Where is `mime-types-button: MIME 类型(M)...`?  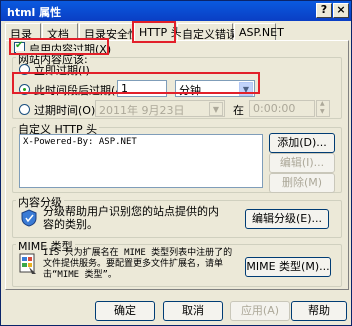
mime-types-button: MIME 类型(M)... is located at coordinates (288, 267).